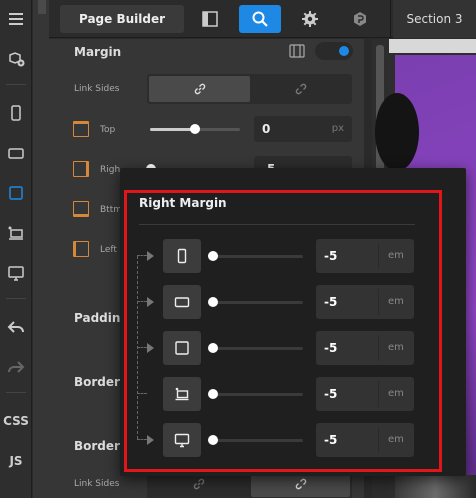 This screenshot has height=498, width=476. I want to click on margin-top-input: 0 px, so click(303, 129).